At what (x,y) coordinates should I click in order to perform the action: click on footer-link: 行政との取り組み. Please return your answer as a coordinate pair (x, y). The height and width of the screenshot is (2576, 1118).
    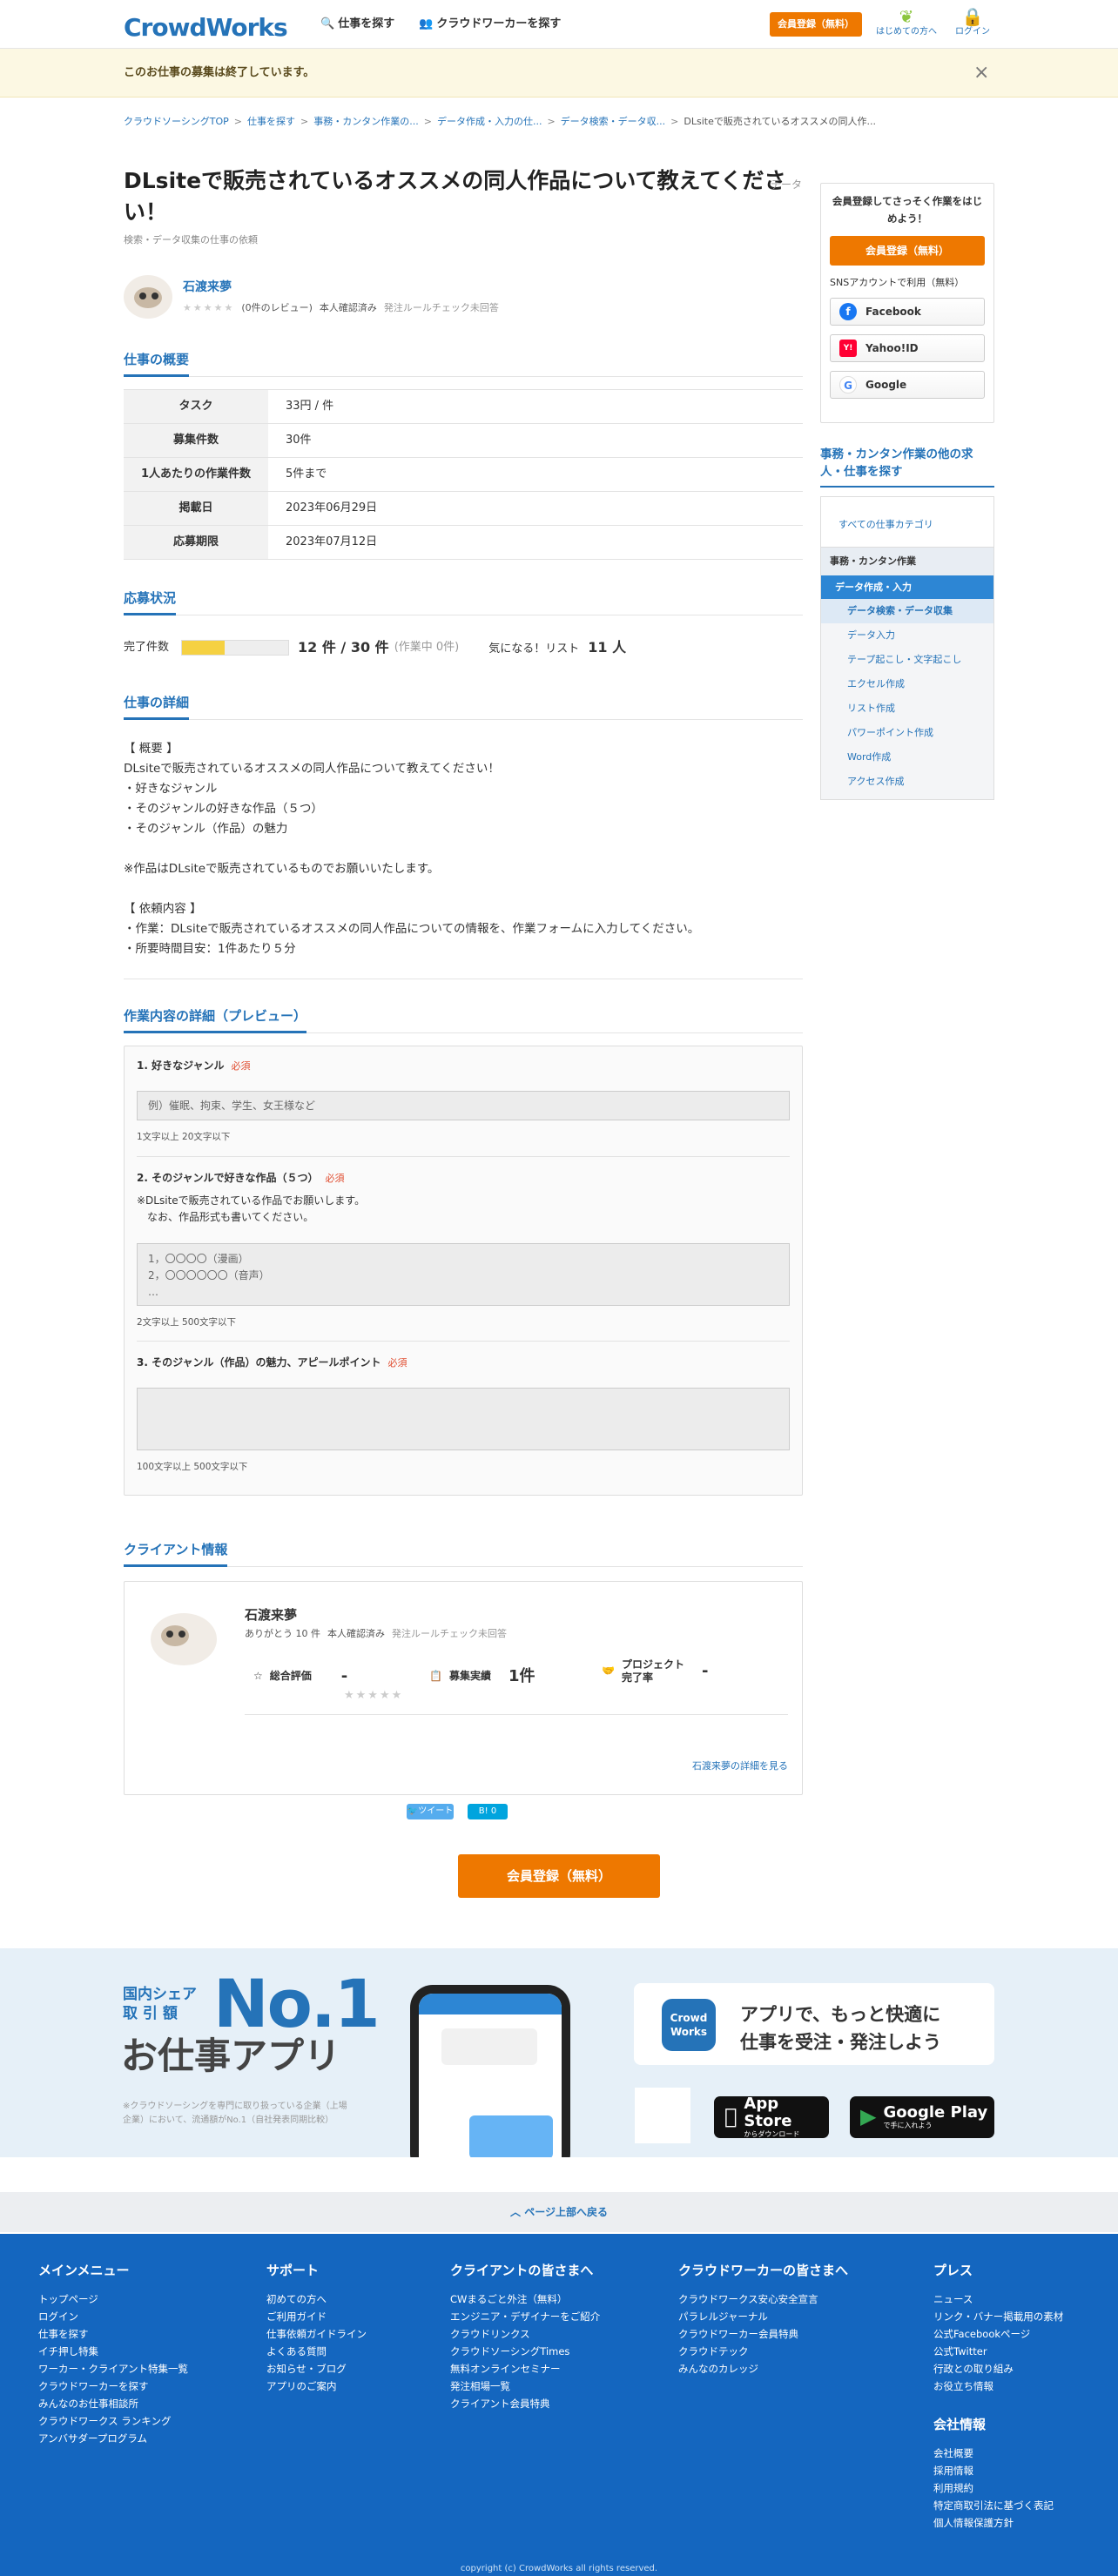
    Looking at the image, I should click on (998, 2369).